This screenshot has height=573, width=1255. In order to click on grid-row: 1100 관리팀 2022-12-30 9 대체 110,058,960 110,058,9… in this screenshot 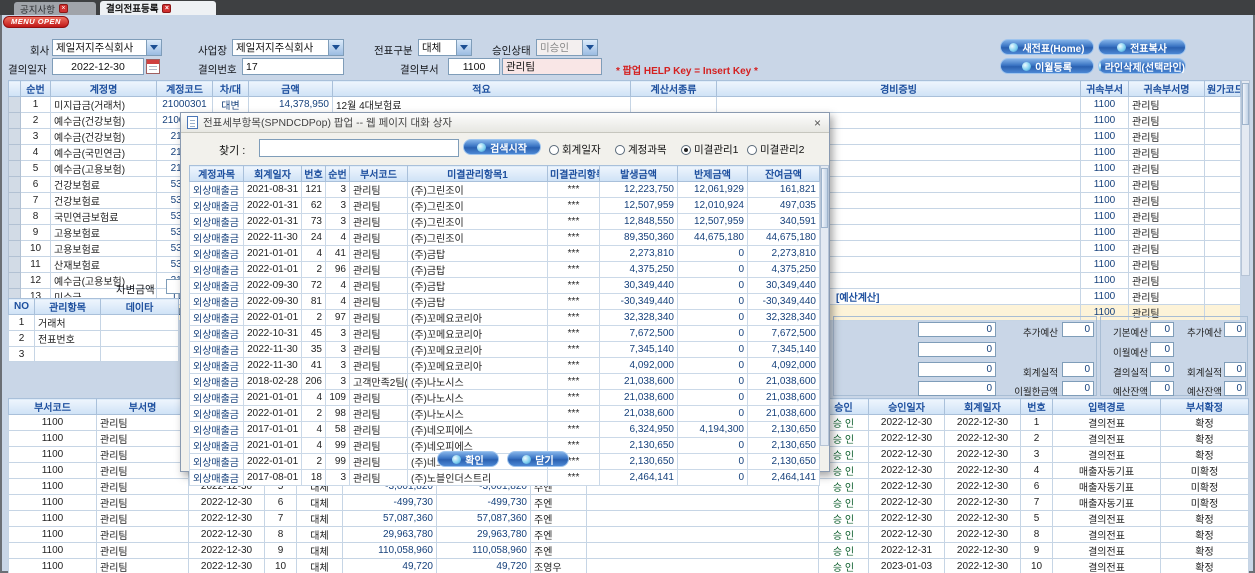, I will do `click(628, 550)`.